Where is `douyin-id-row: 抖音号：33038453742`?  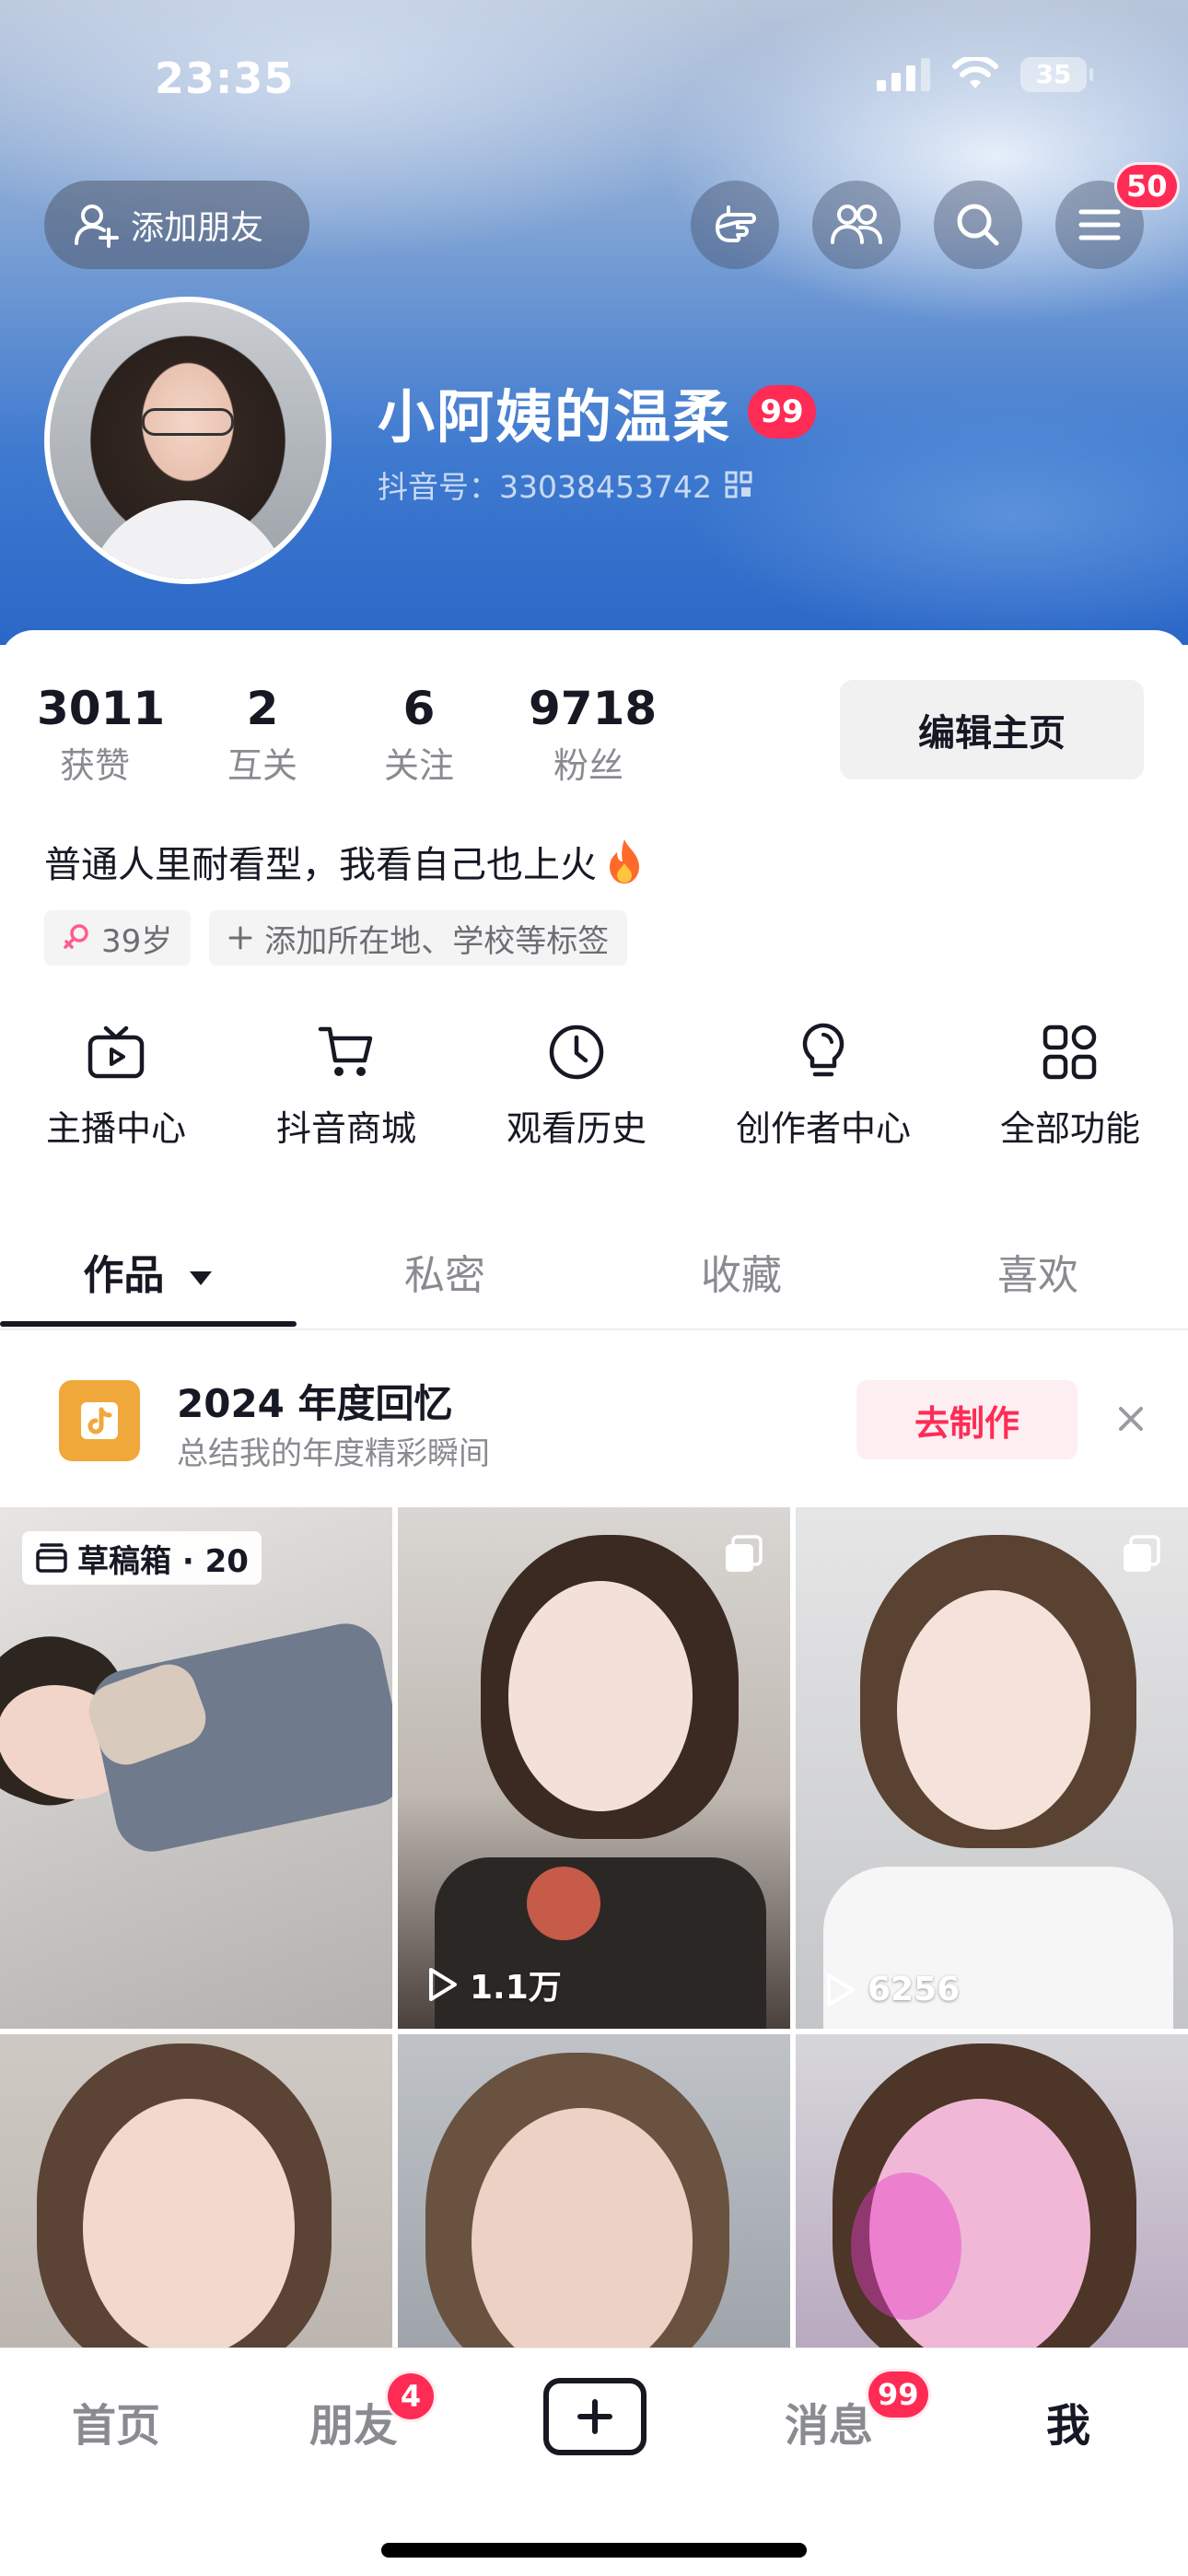 douyin-id-row: 抖音号：33038453742 is located at coordinates (565, 485).